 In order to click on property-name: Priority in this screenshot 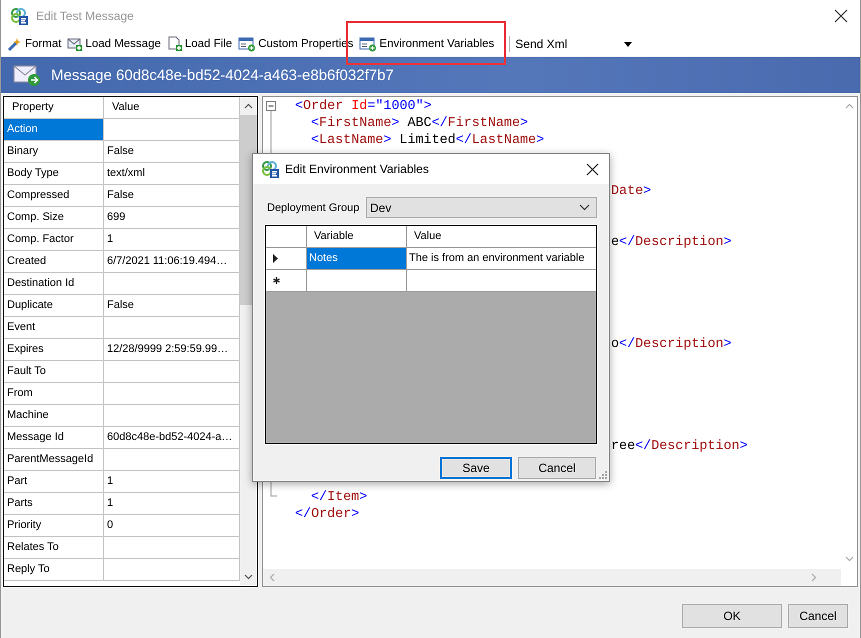, I will do `click(54, 526)`.